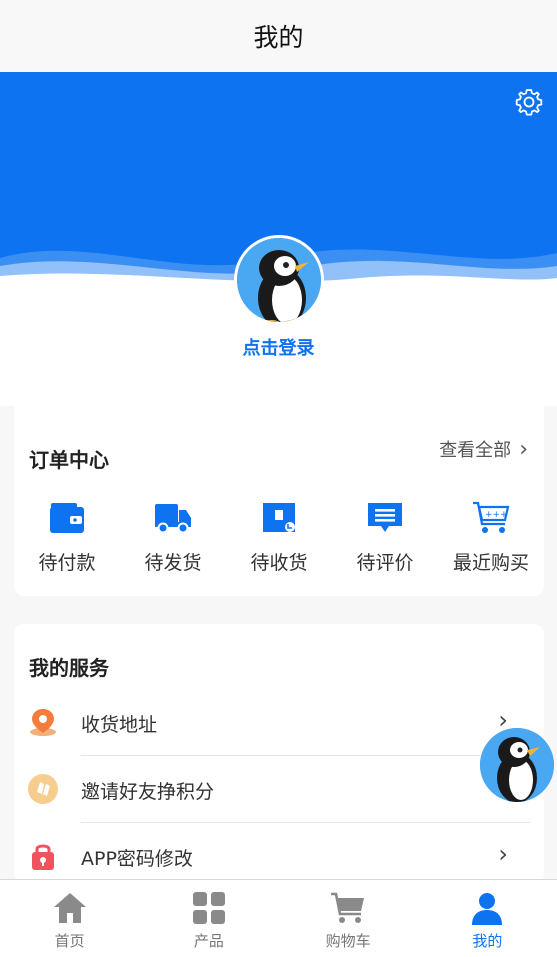 The height and width of the screenshot is (957, 557). What do you see at coordinates (490, 563) in the screenshot?
I see `order-item-label: 最近购买` at bounding box center [490, 563].